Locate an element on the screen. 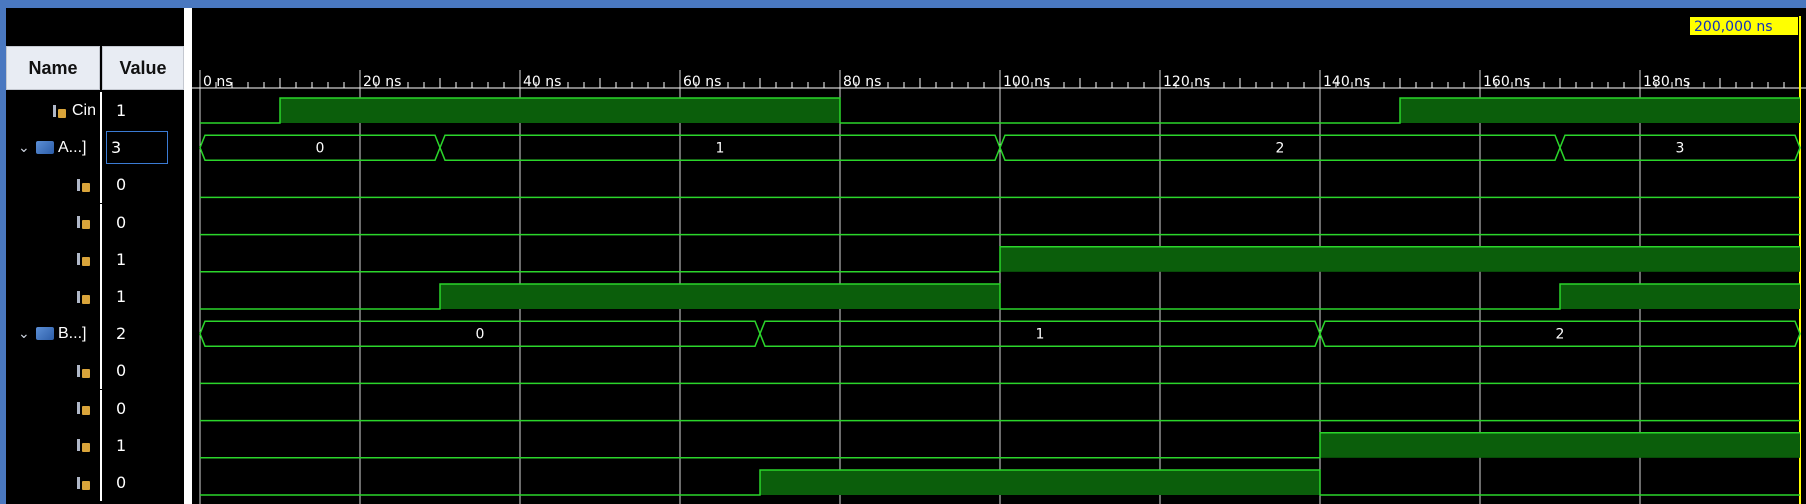 This screenshot has height=504, width=1806. names-header: Name Value is located at coordinates (95, 50).